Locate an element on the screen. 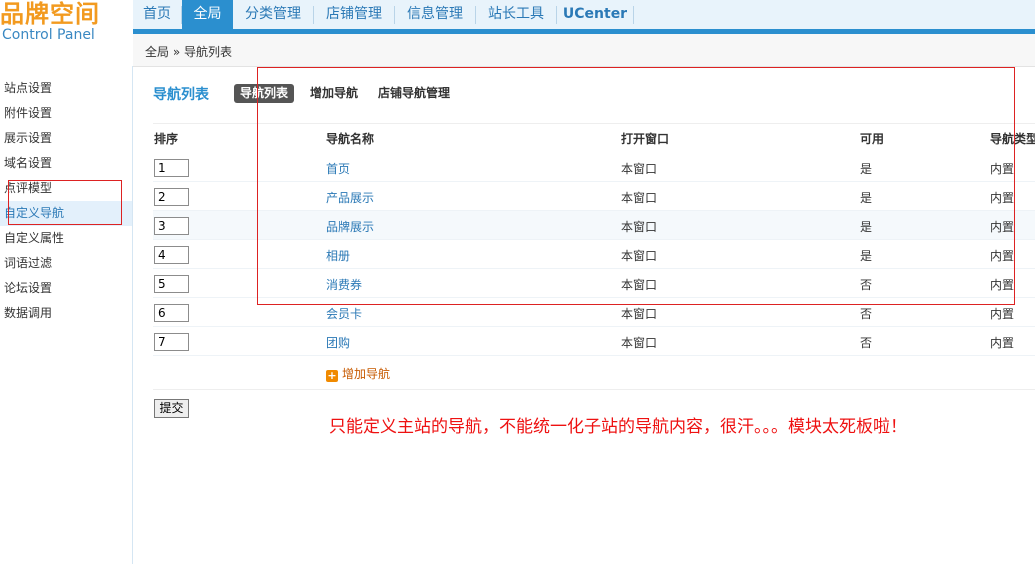  nav-name-link: 相册 is located at coordinates (338, 255).